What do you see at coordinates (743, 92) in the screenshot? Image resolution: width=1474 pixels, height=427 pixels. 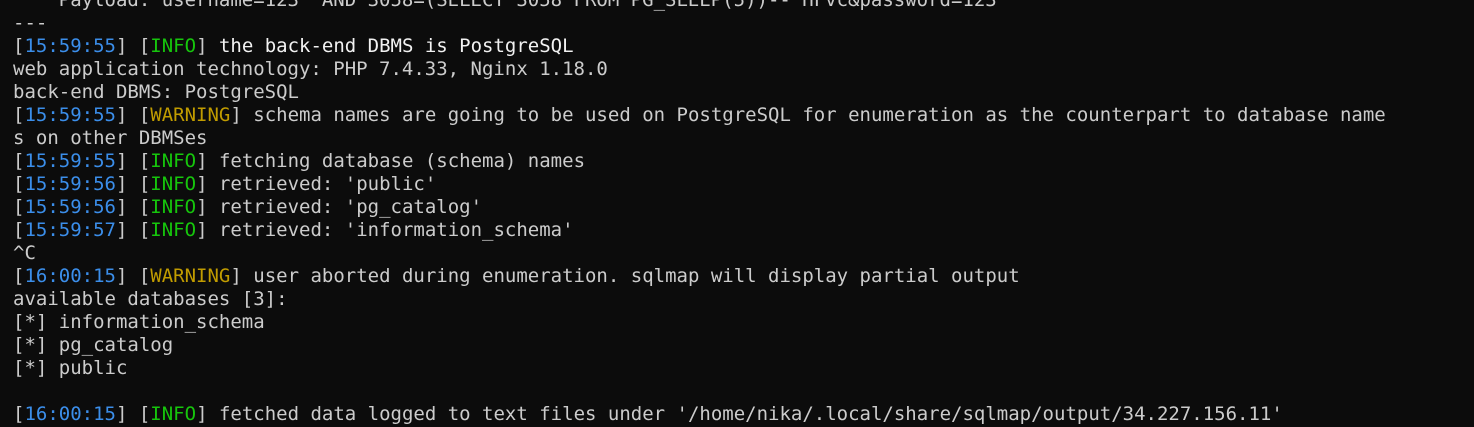 I see `backend-line: back-end DBMS: PostgreSQL` at bounding box center [743, 92].